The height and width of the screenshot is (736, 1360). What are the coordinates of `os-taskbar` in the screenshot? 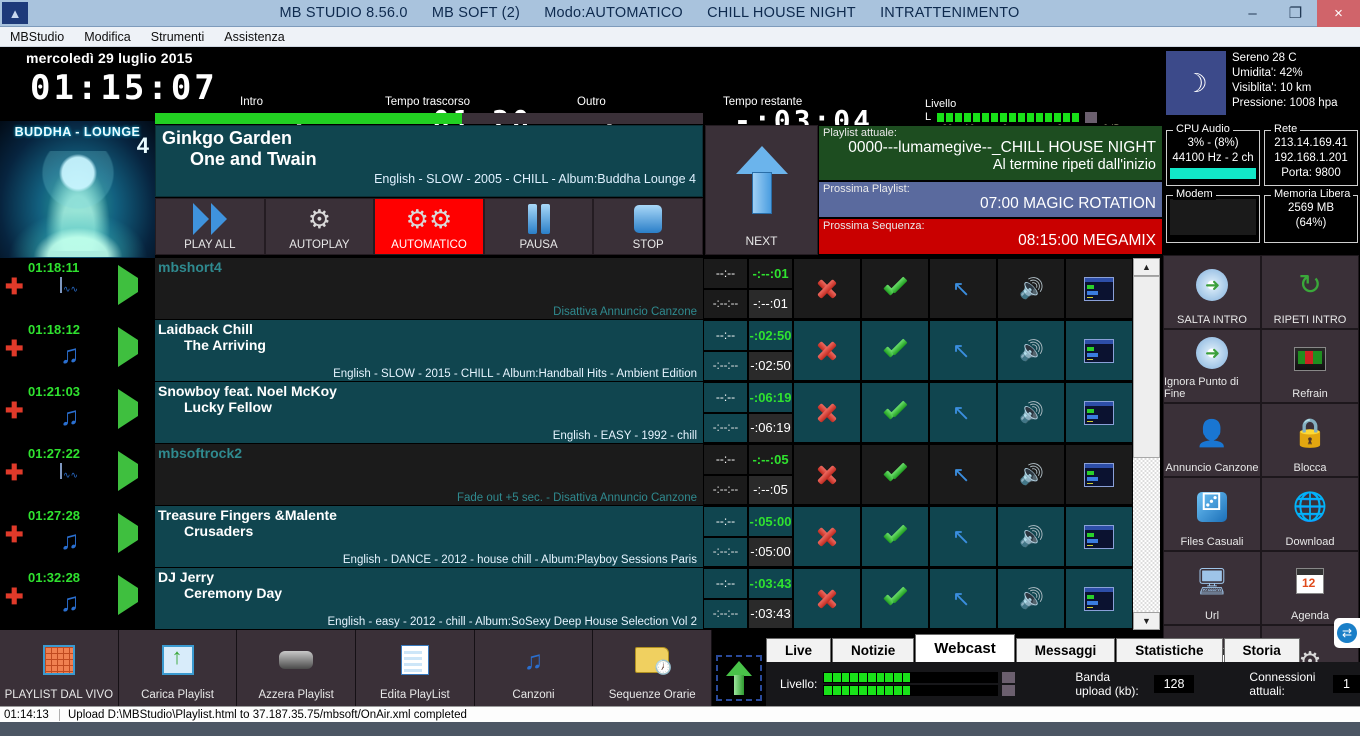 It's located at (680, 729).